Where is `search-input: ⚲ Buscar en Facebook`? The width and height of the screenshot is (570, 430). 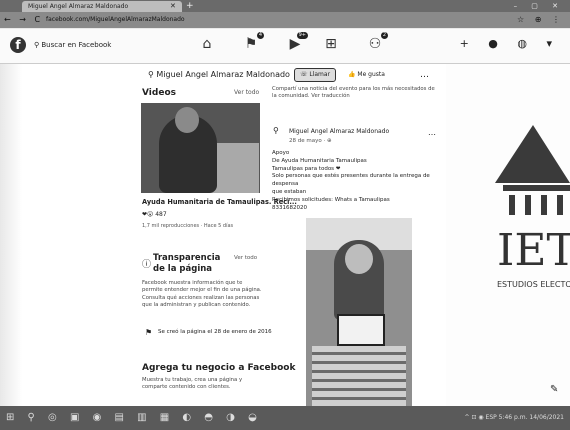
search-input: ⚲ Buscar en Facebook is located at coordinates (89, 45).